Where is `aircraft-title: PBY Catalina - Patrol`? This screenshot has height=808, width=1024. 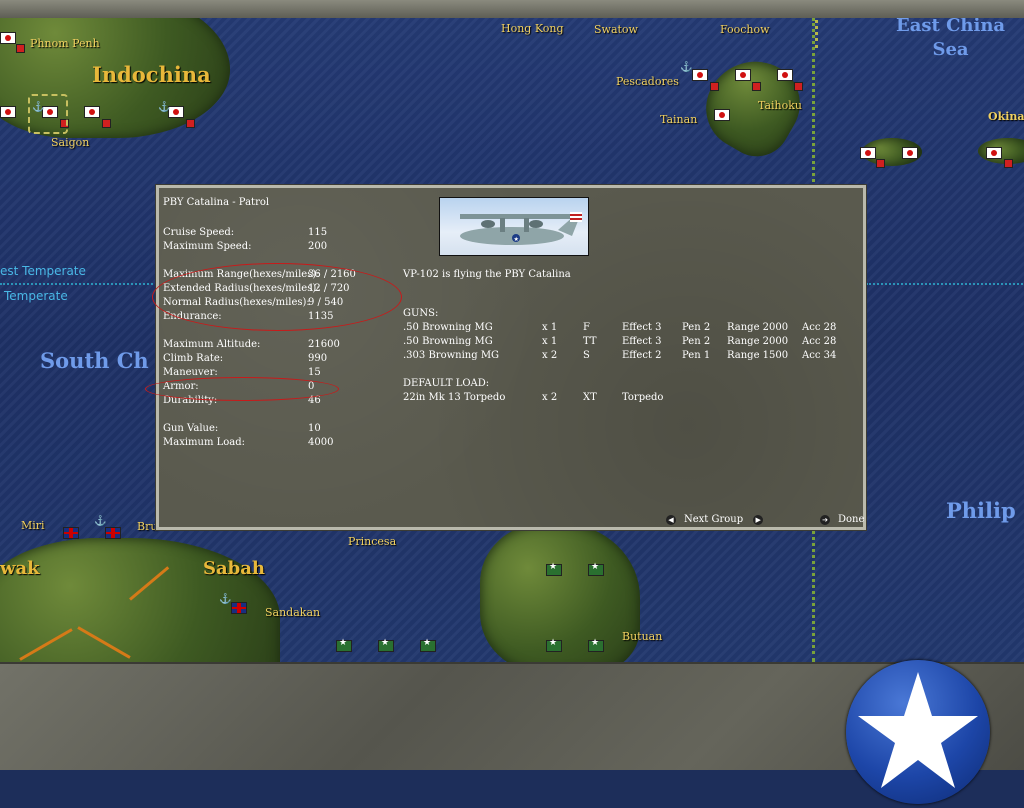
aircraft-title: PBY Catalina - Patrol is located at coordinates (216, 202).